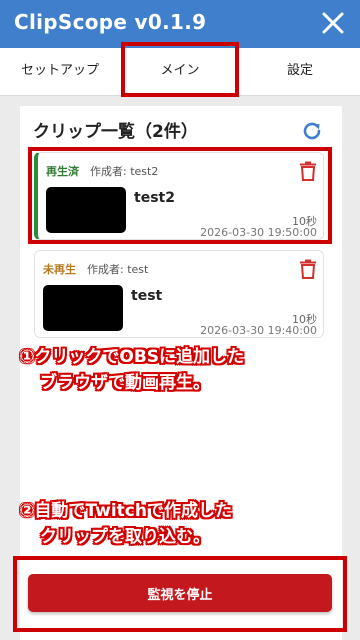  What do you see at coordinates (125, 383) in the screenshot?
I see `annotation-note-1-line-2: ブラウザで動画再生。` at bounding box center [125, 383].